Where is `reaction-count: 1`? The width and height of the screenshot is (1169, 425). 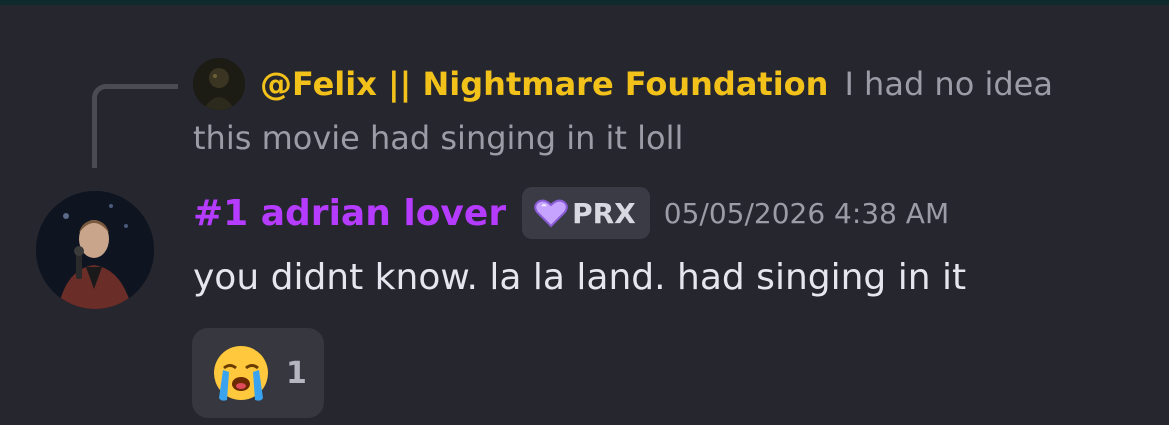
reaction-count: 1 is located at coordinates (296, 373).